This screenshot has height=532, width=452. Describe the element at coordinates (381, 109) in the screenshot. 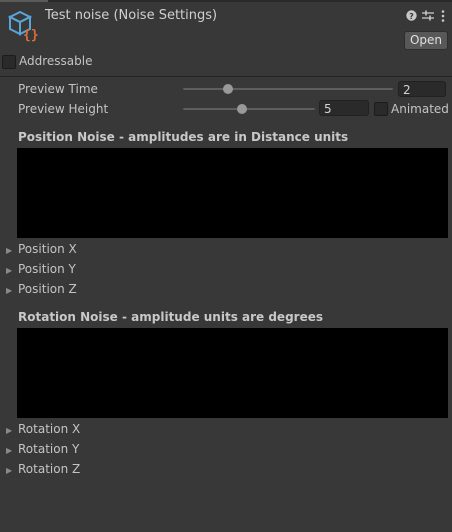

I see `animated-checkbox` at that location.